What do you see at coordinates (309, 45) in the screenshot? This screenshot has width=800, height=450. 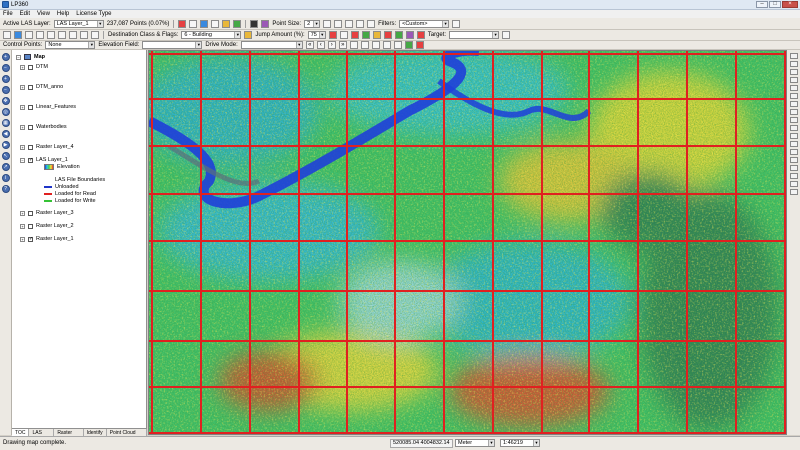 I see `first-icon: «` at bounding box center [309, 45].